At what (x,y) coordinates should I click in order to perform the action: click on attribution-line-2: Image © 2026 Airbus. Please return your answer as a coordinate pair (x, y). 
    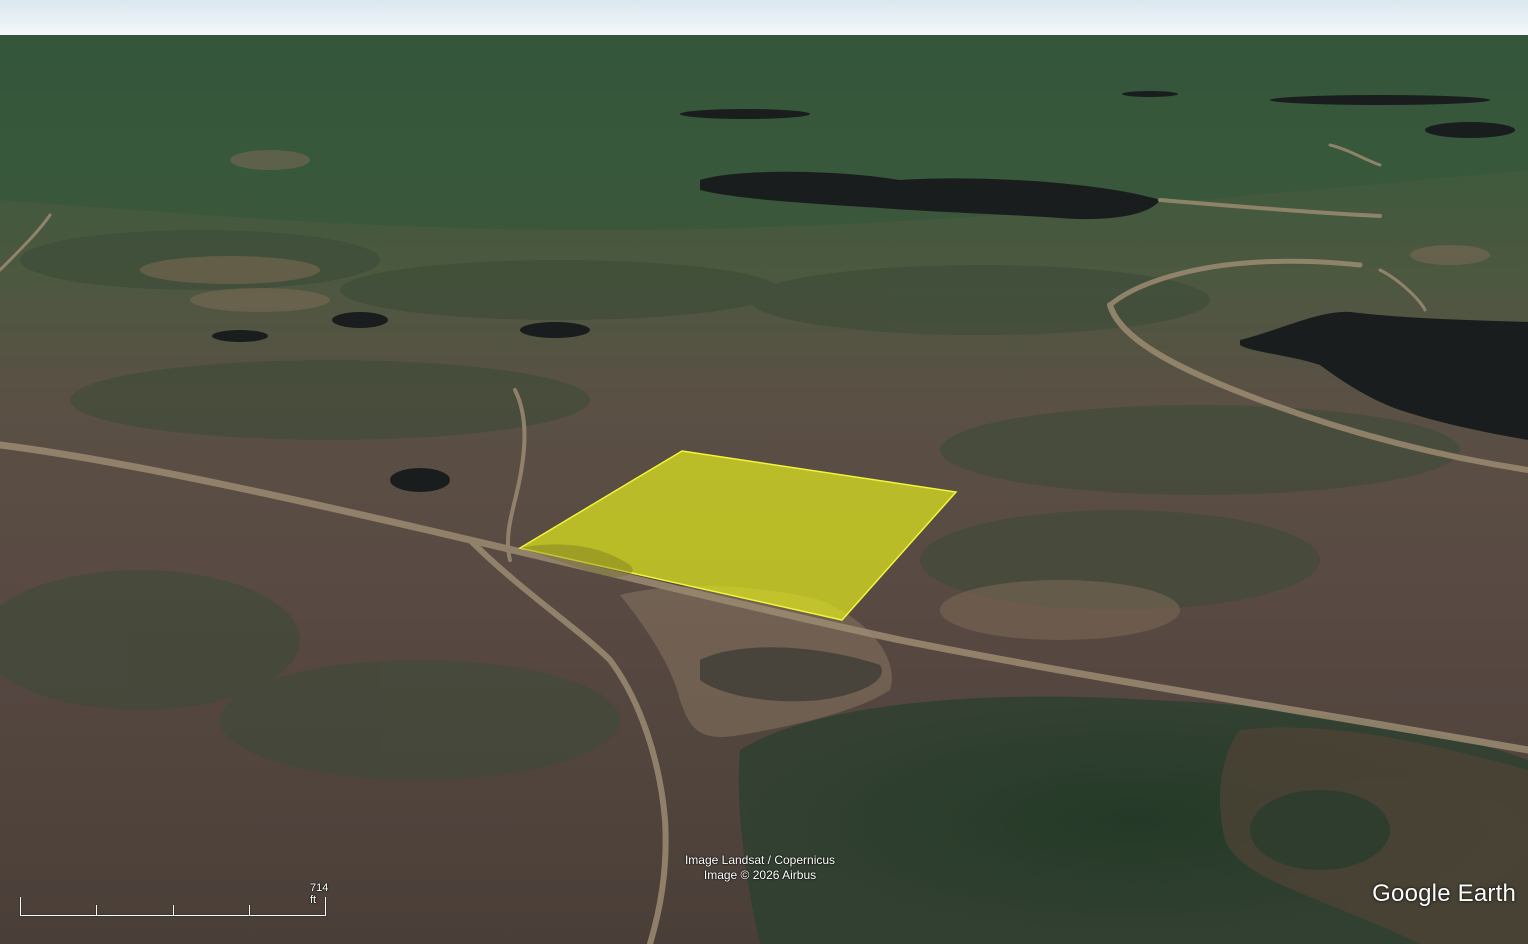
    Looking at the image, I should click on (760, 875).